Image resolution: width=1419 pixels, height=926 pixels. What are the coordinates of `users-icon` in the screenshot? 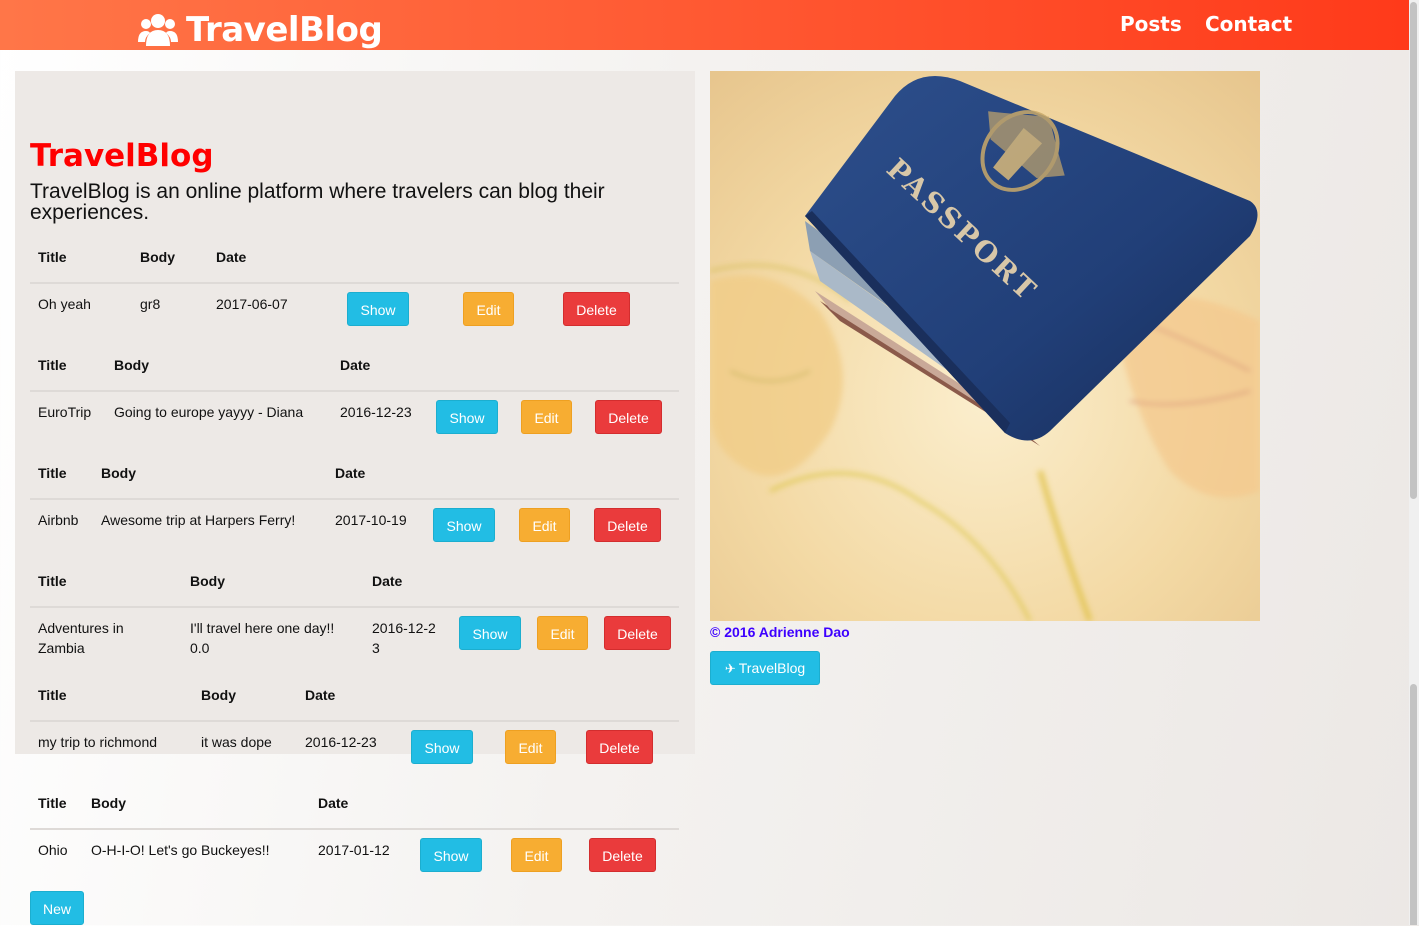 It's located at (158, 30).